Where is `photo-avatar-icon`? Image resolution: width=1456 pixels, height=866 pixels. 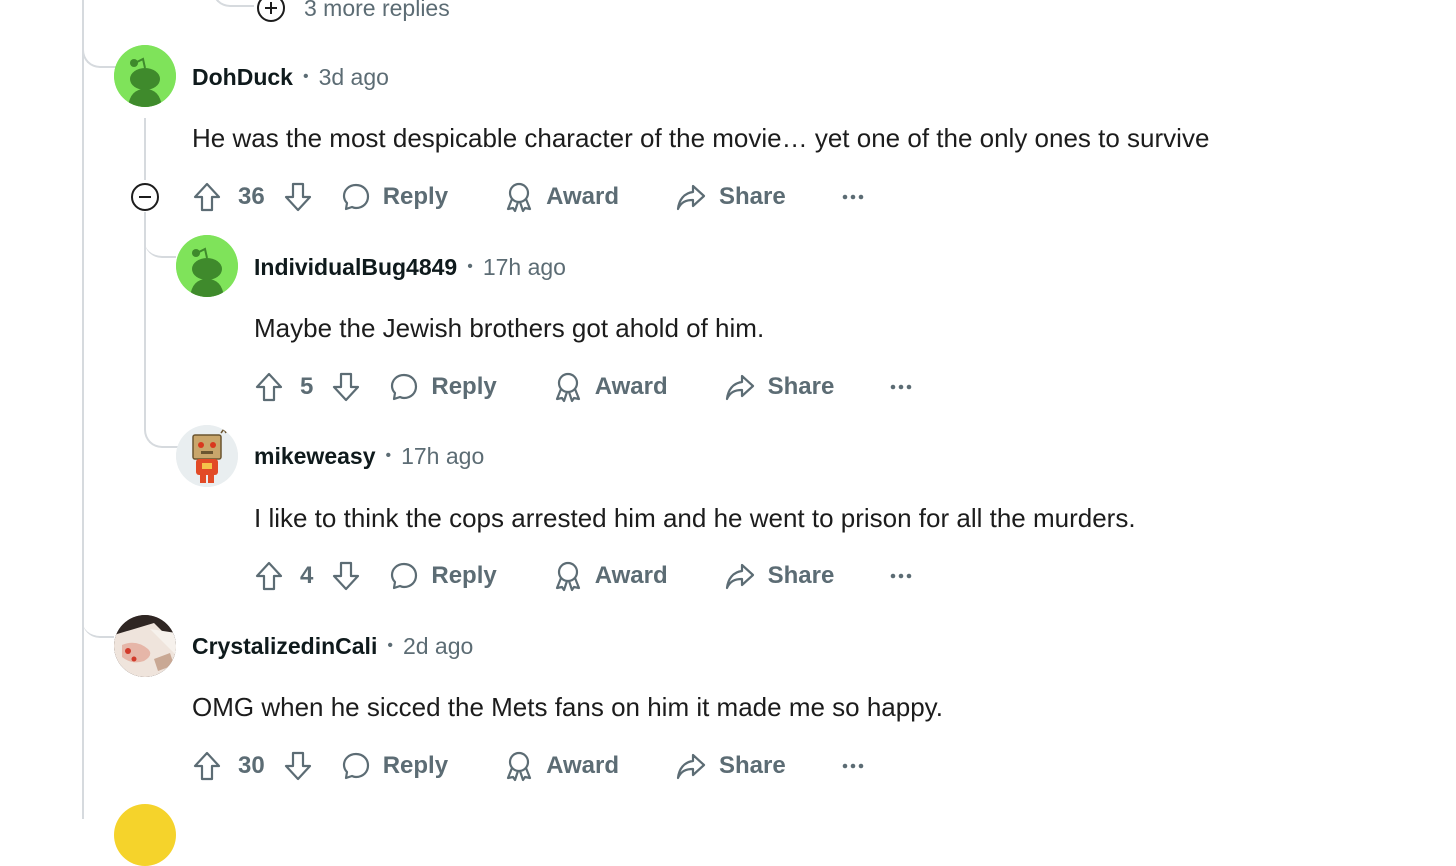 photo-avatar-icon is located at coordinates (145, 646).